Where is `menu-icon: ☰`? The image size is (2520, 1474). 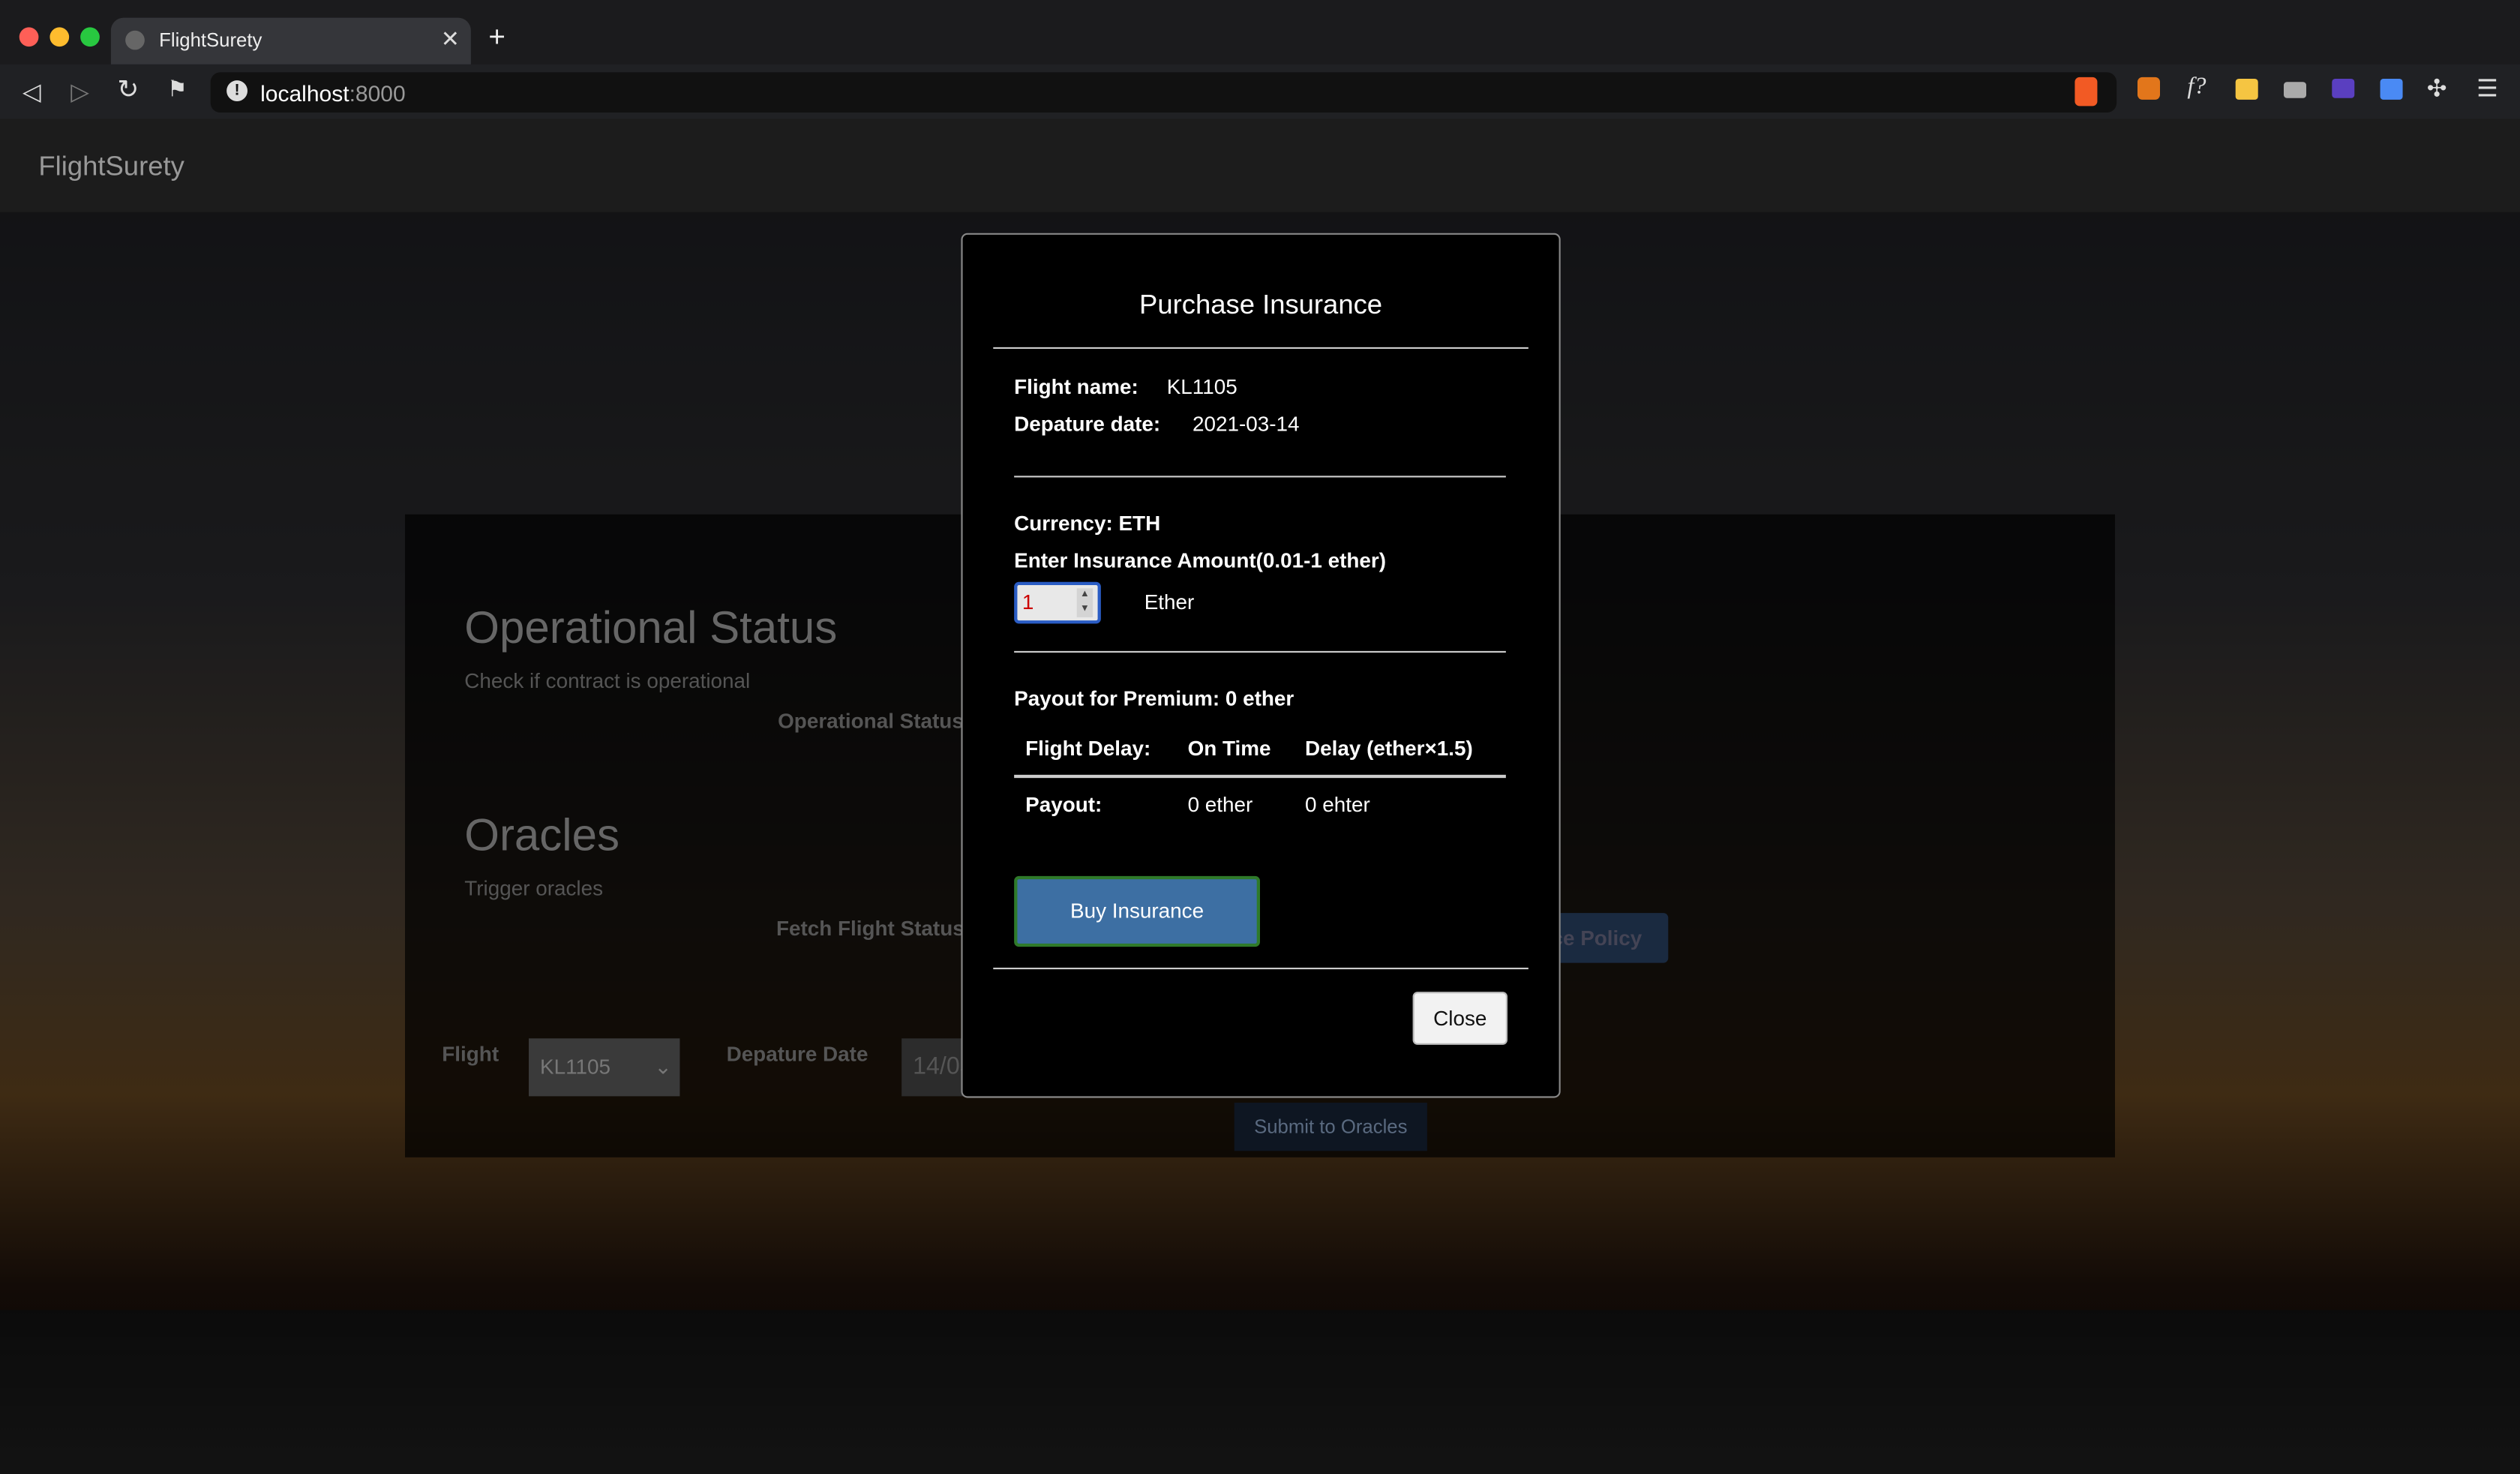
menu-icon: ☰ is located at coordinates (2487, 88).